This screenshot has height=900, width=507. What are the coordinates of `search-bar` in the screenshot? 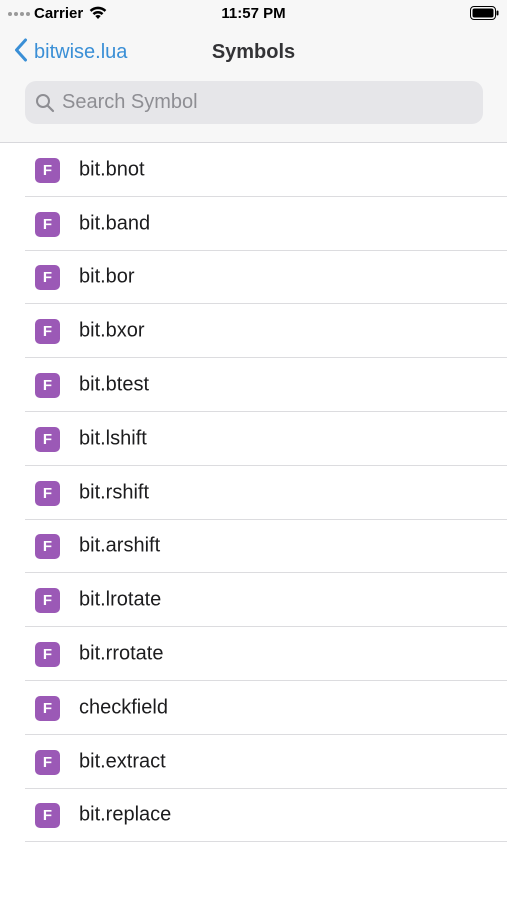 It's located at (254, 102).